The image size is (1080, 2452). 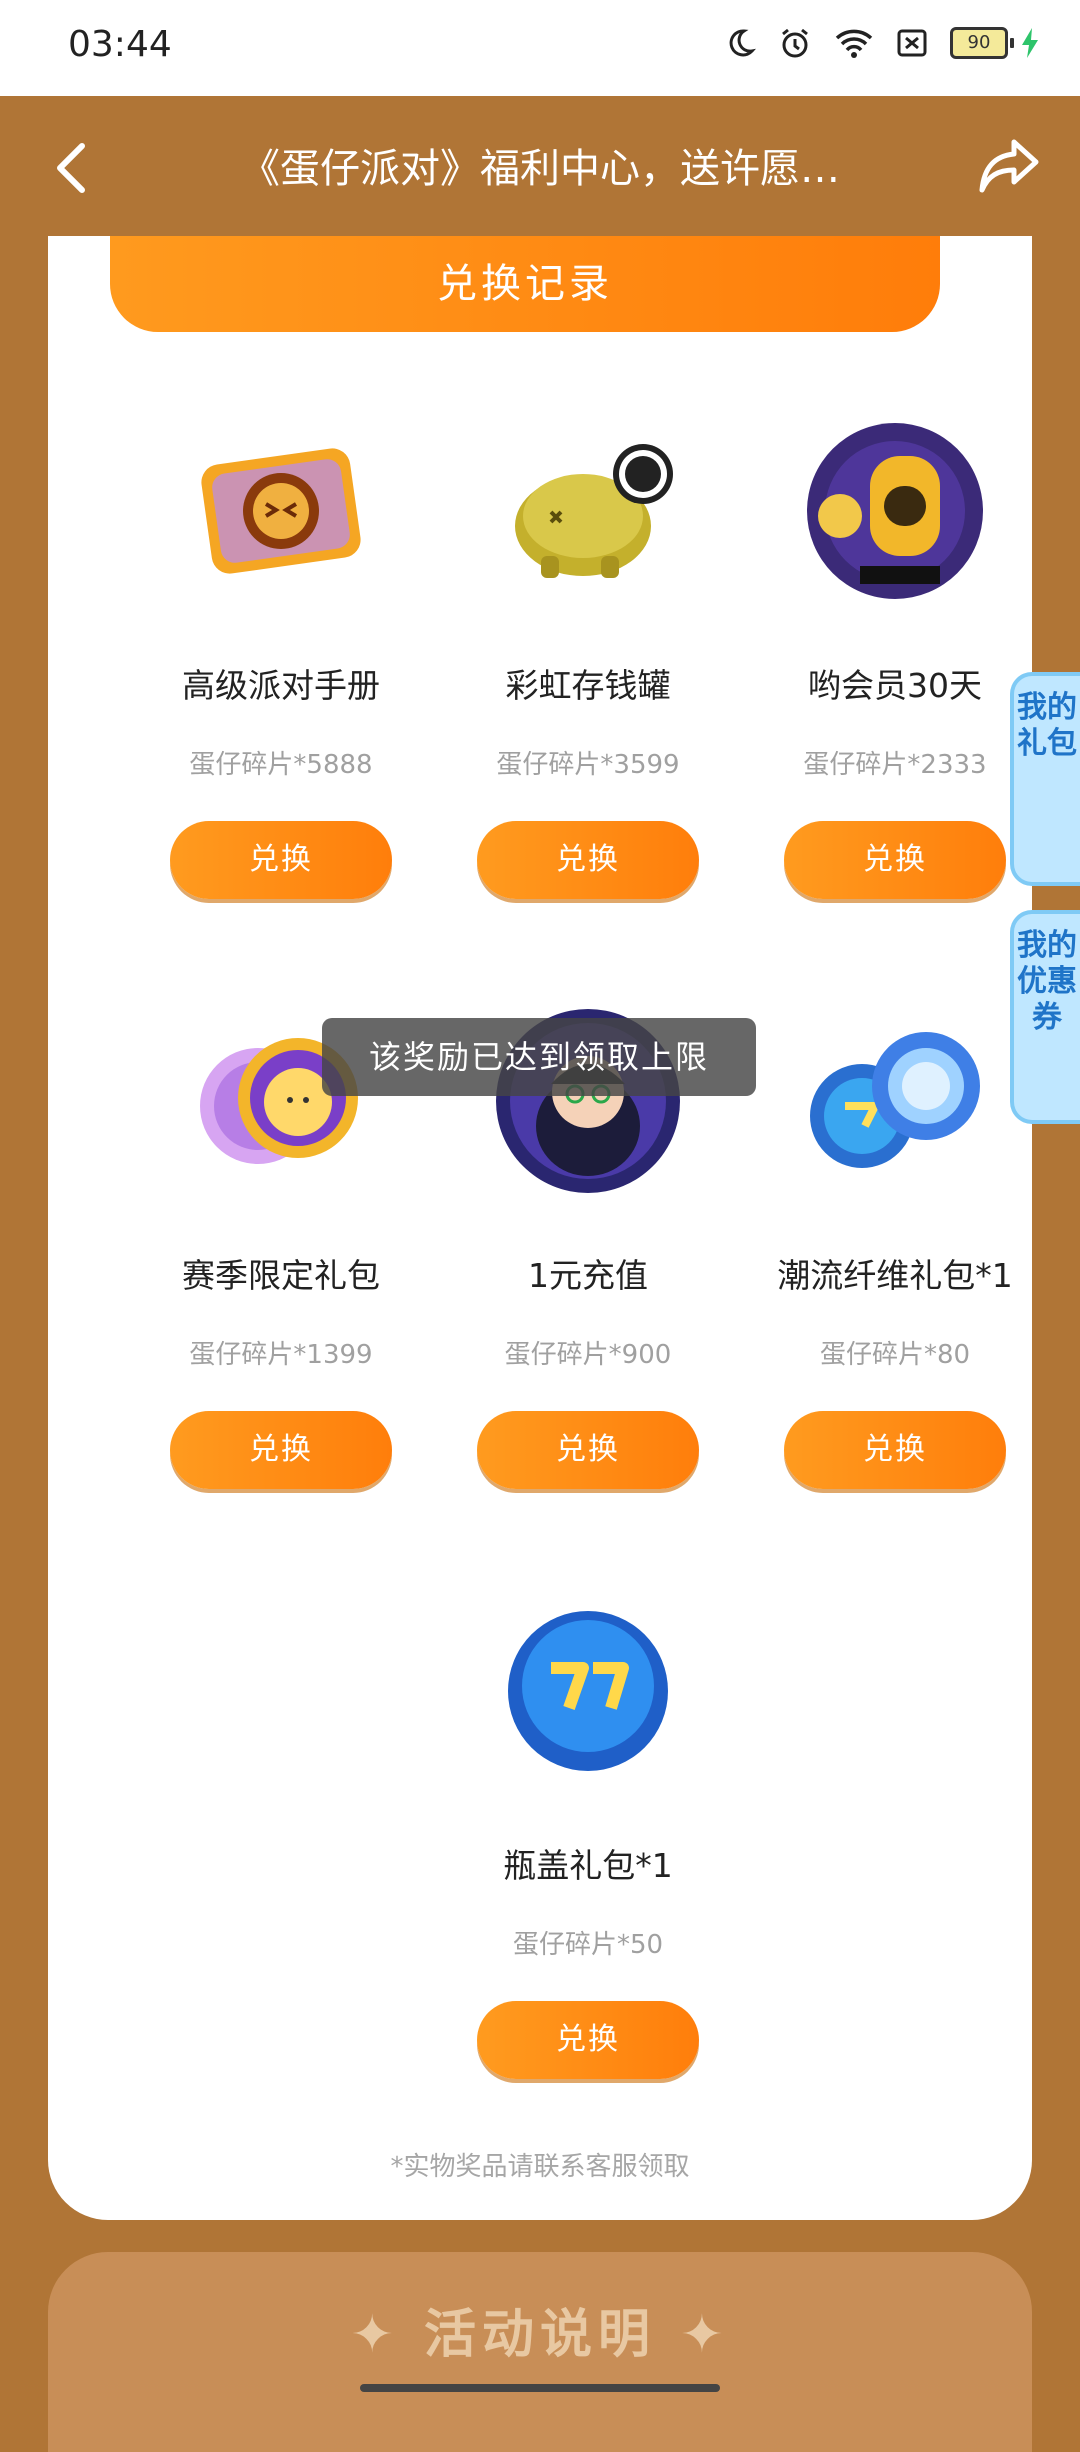 I want to click on alarm-icon, so click(x=795, y=43).